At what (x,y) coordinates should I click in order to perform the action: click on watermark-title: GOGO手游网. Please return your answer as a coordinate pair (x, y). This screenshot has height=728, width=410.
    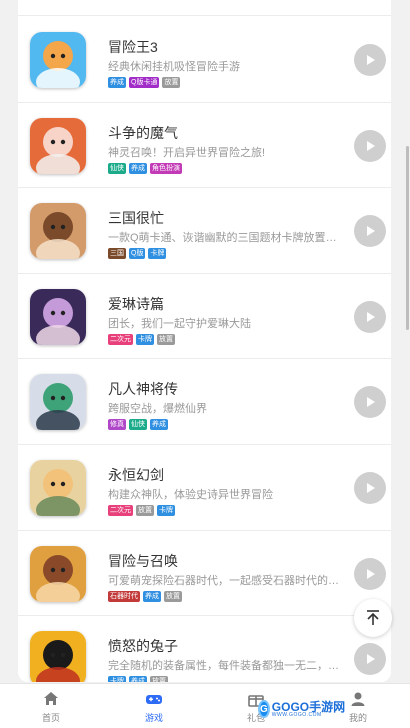
    Looking at the image, I should click on (308, 706).